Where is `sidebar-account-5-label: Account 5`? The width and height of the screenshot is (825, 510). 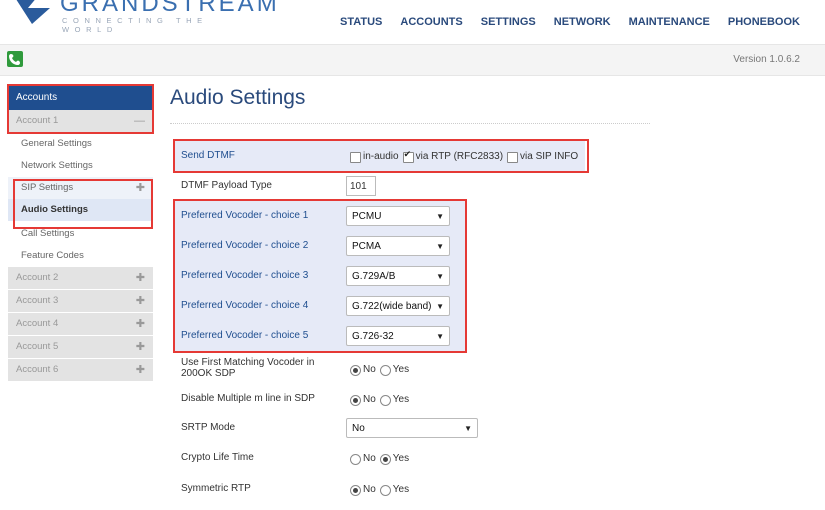
sidebar-account-5-label: Account 5 is located at coordinates (37, 346).